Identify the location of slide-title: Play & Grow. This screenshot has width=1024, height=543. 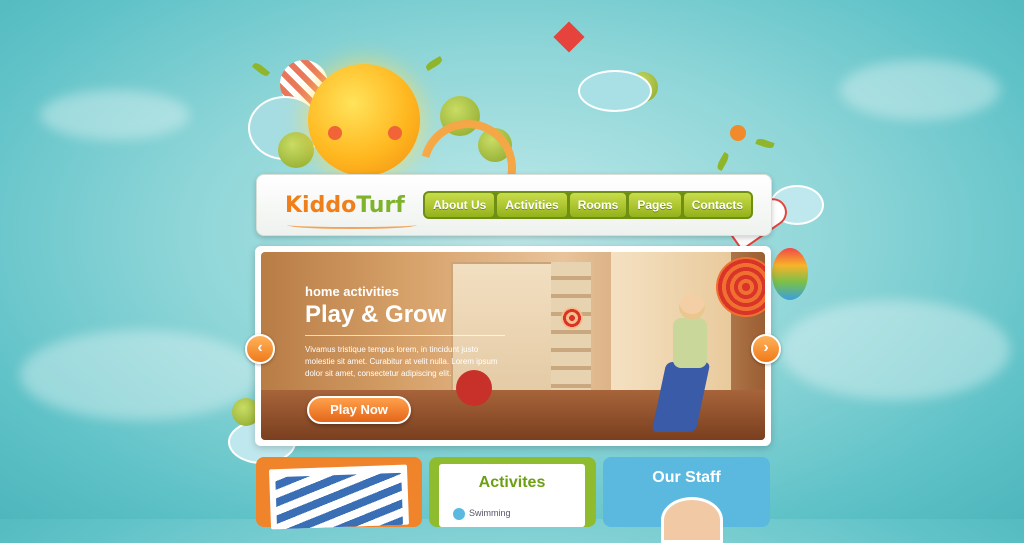
(405, 318).